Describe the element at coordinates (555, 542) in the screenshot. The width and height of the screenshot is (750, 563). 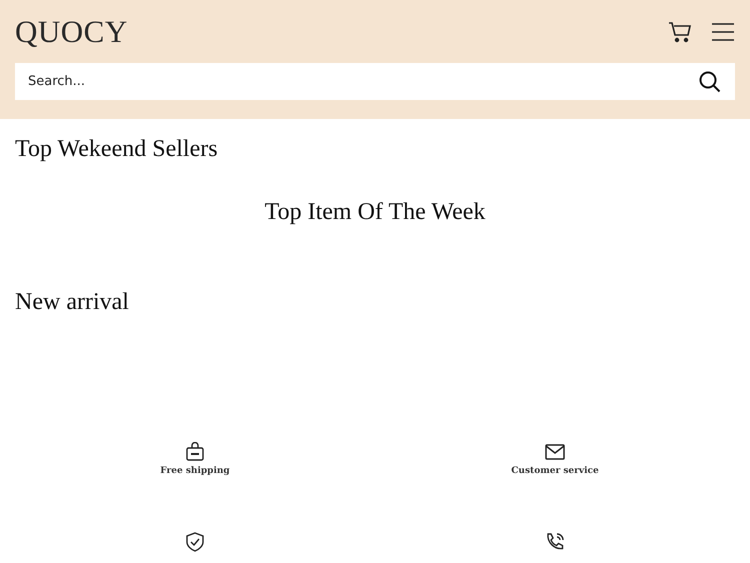
I see `phone-icon` at that location.